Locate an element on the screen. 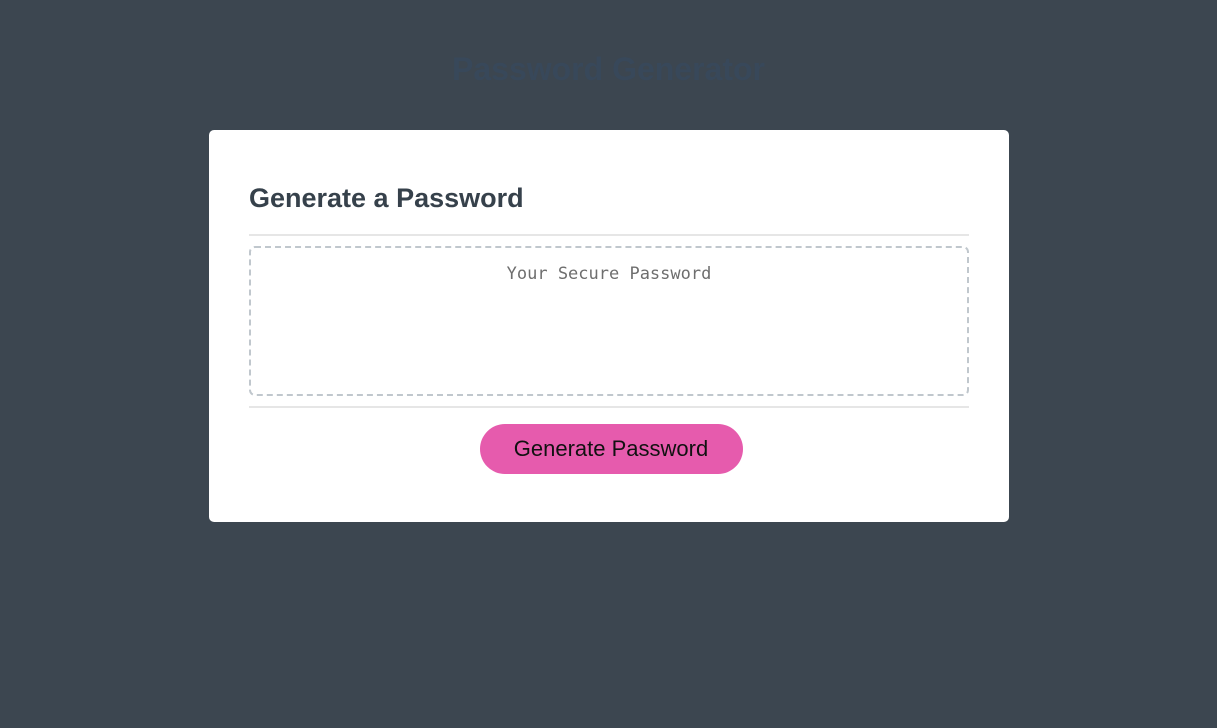 The height and width of the screenshot is (728, 1217). card-body is located at coordinates (609, 322).